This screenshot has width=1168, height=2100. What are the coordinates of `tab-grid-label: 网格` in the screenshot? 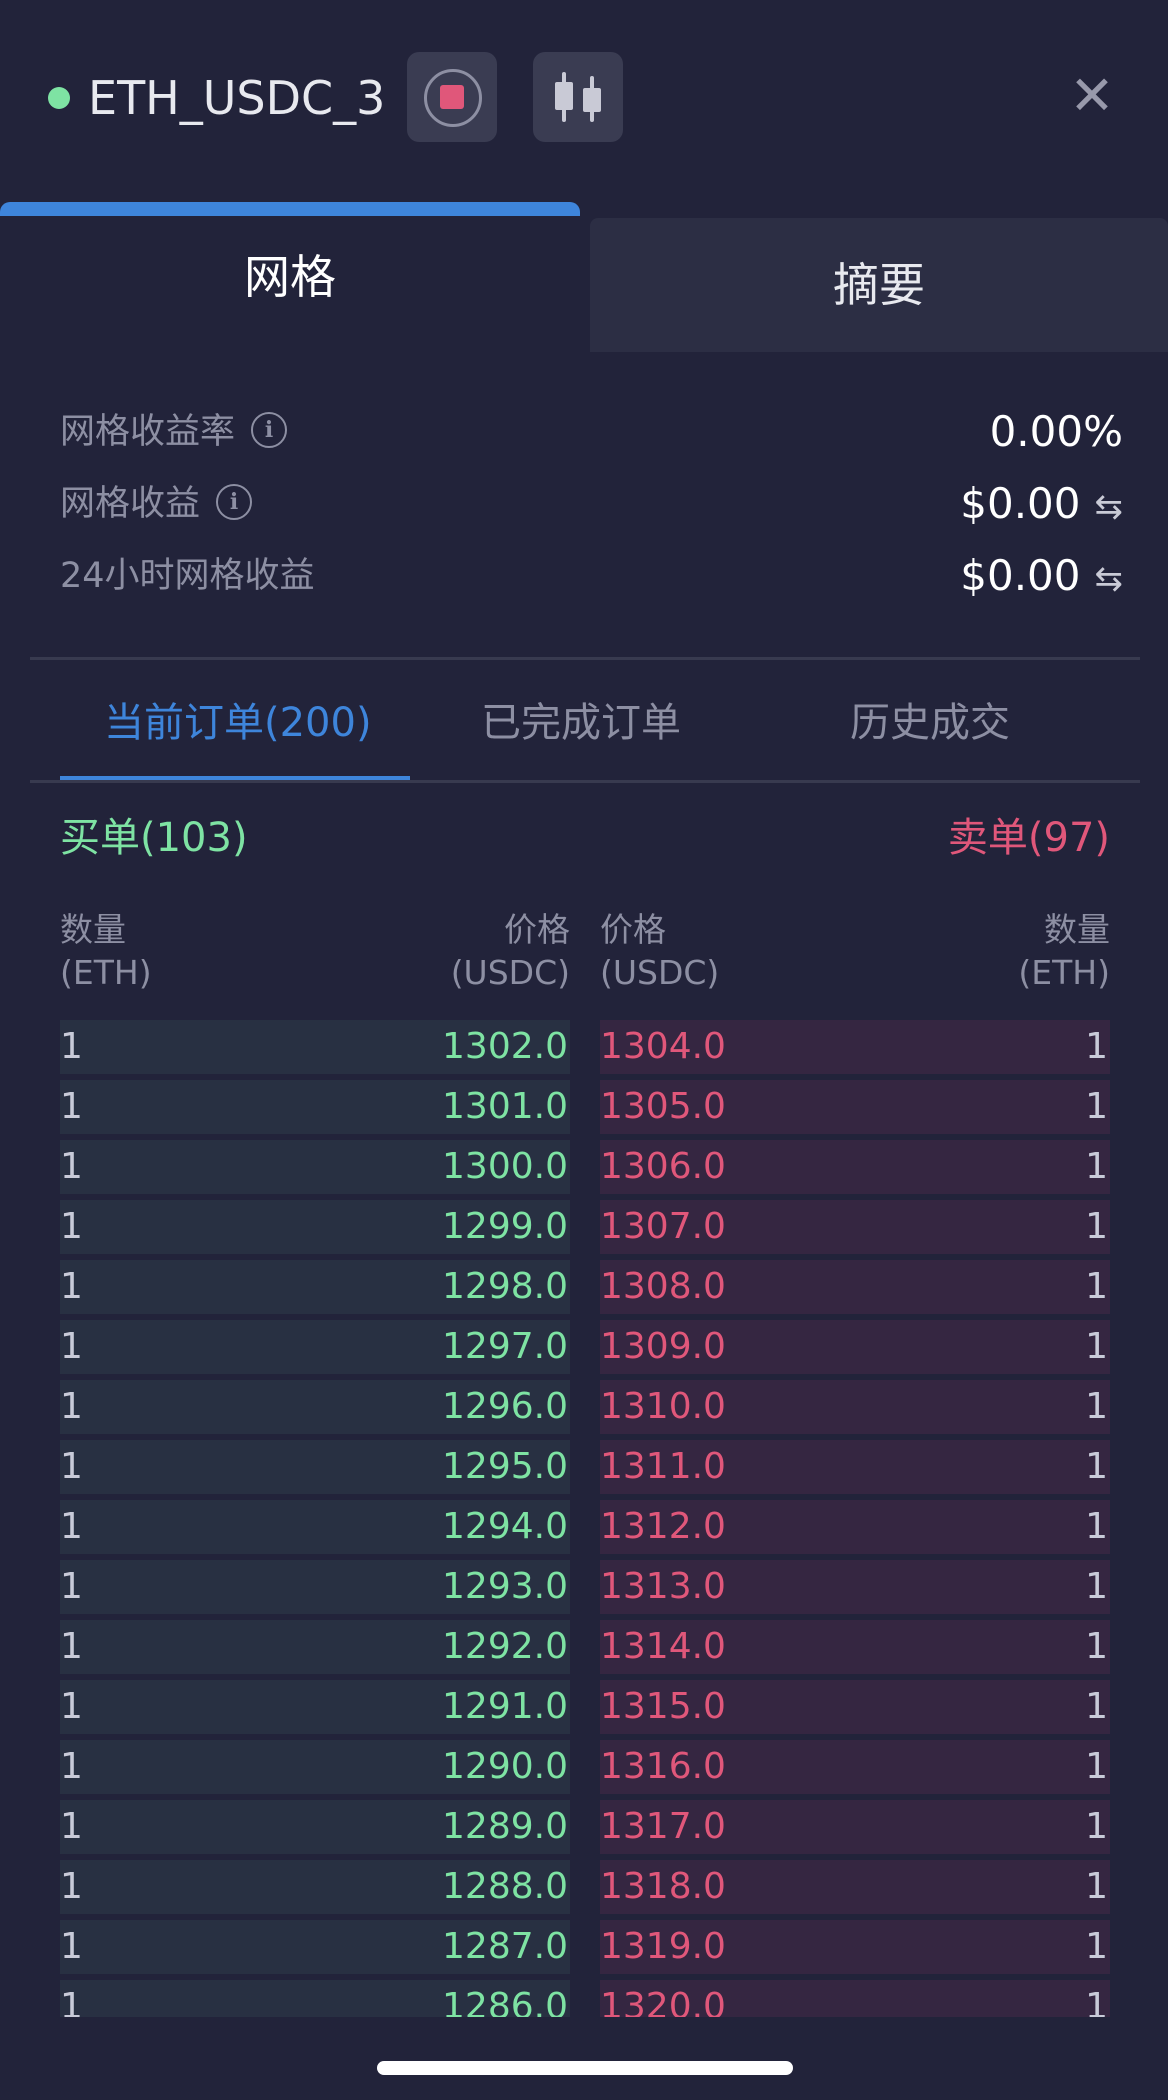 It's located at (290, 277).